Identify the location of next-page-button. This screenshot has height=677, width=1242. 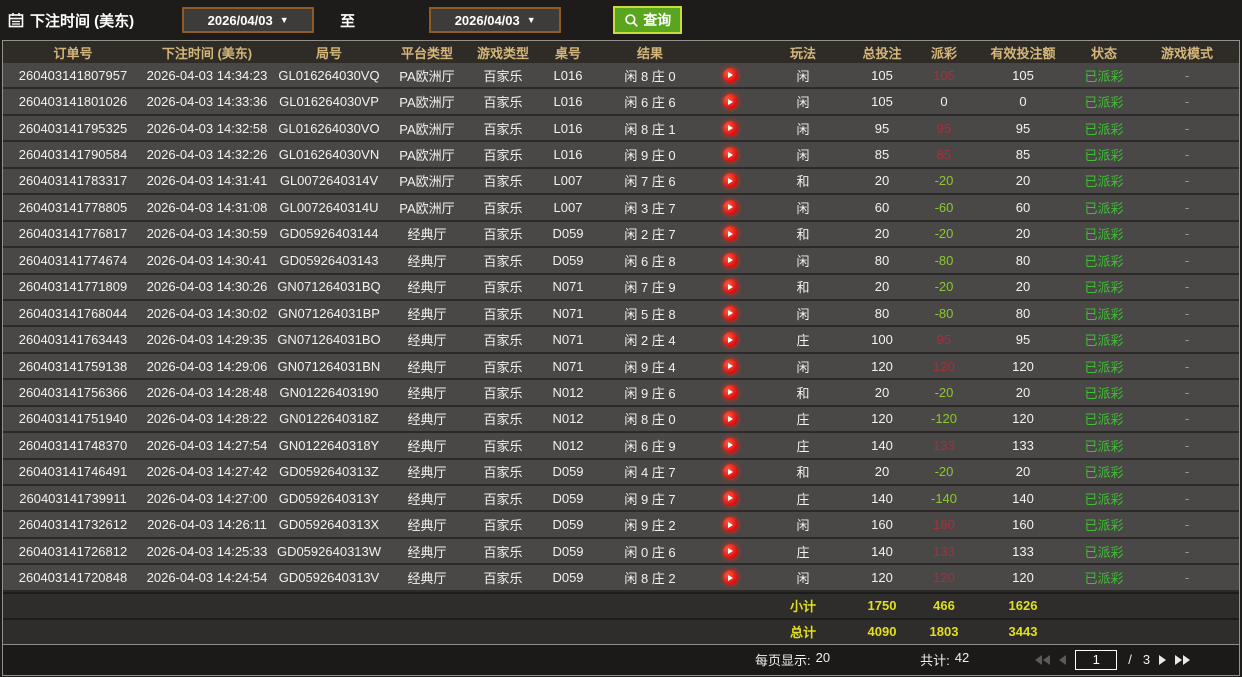
(1163, 659).